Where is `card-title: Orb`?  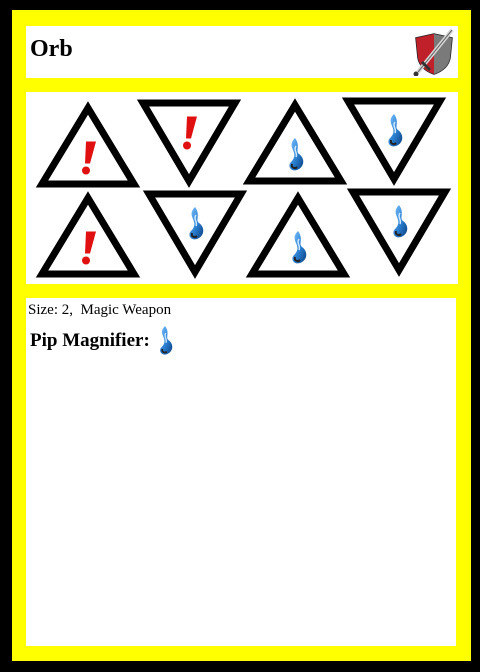
card-title: Orb is located at coordinates (51, 49).